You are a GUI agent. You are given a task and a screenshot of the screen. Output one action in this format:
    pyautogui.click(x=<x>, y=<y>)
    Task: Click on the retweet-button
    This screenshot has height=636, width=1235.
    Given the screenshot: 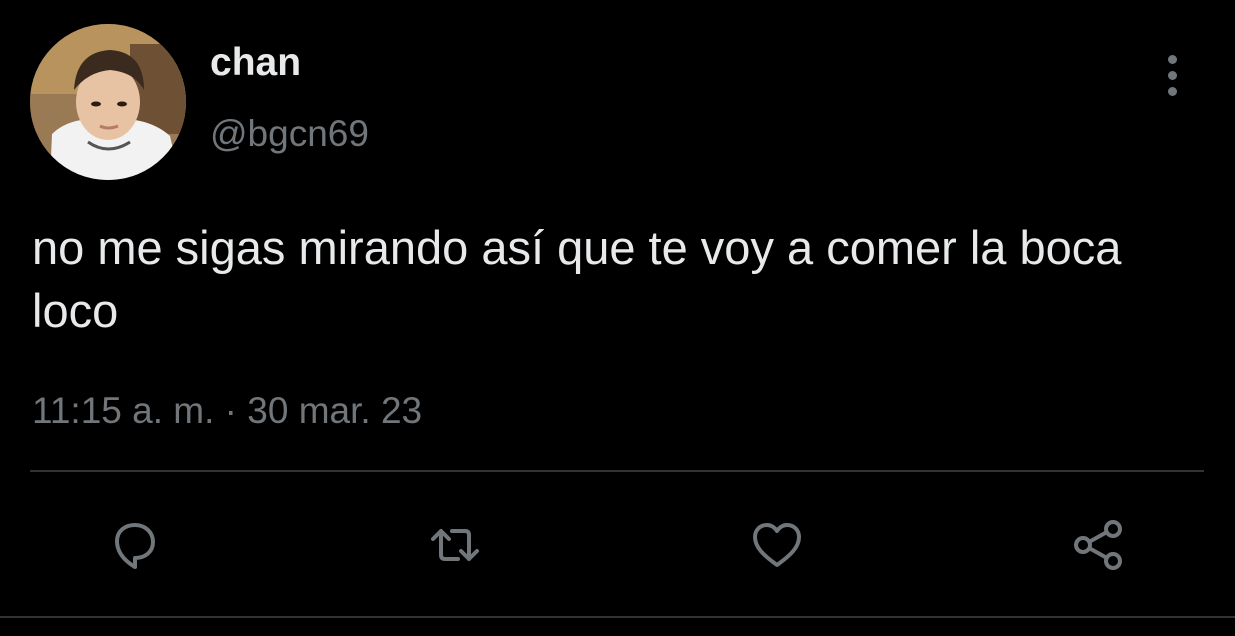 What is the action you would take?
    pyautogui.click(x=455, y=545)
    